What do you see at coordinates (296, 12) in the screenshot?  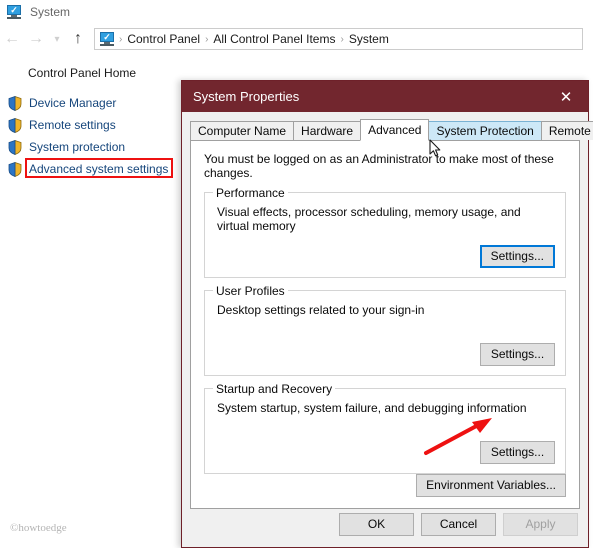 I see `window-titlebar: ✓ System` at bounding box center [296, 12].